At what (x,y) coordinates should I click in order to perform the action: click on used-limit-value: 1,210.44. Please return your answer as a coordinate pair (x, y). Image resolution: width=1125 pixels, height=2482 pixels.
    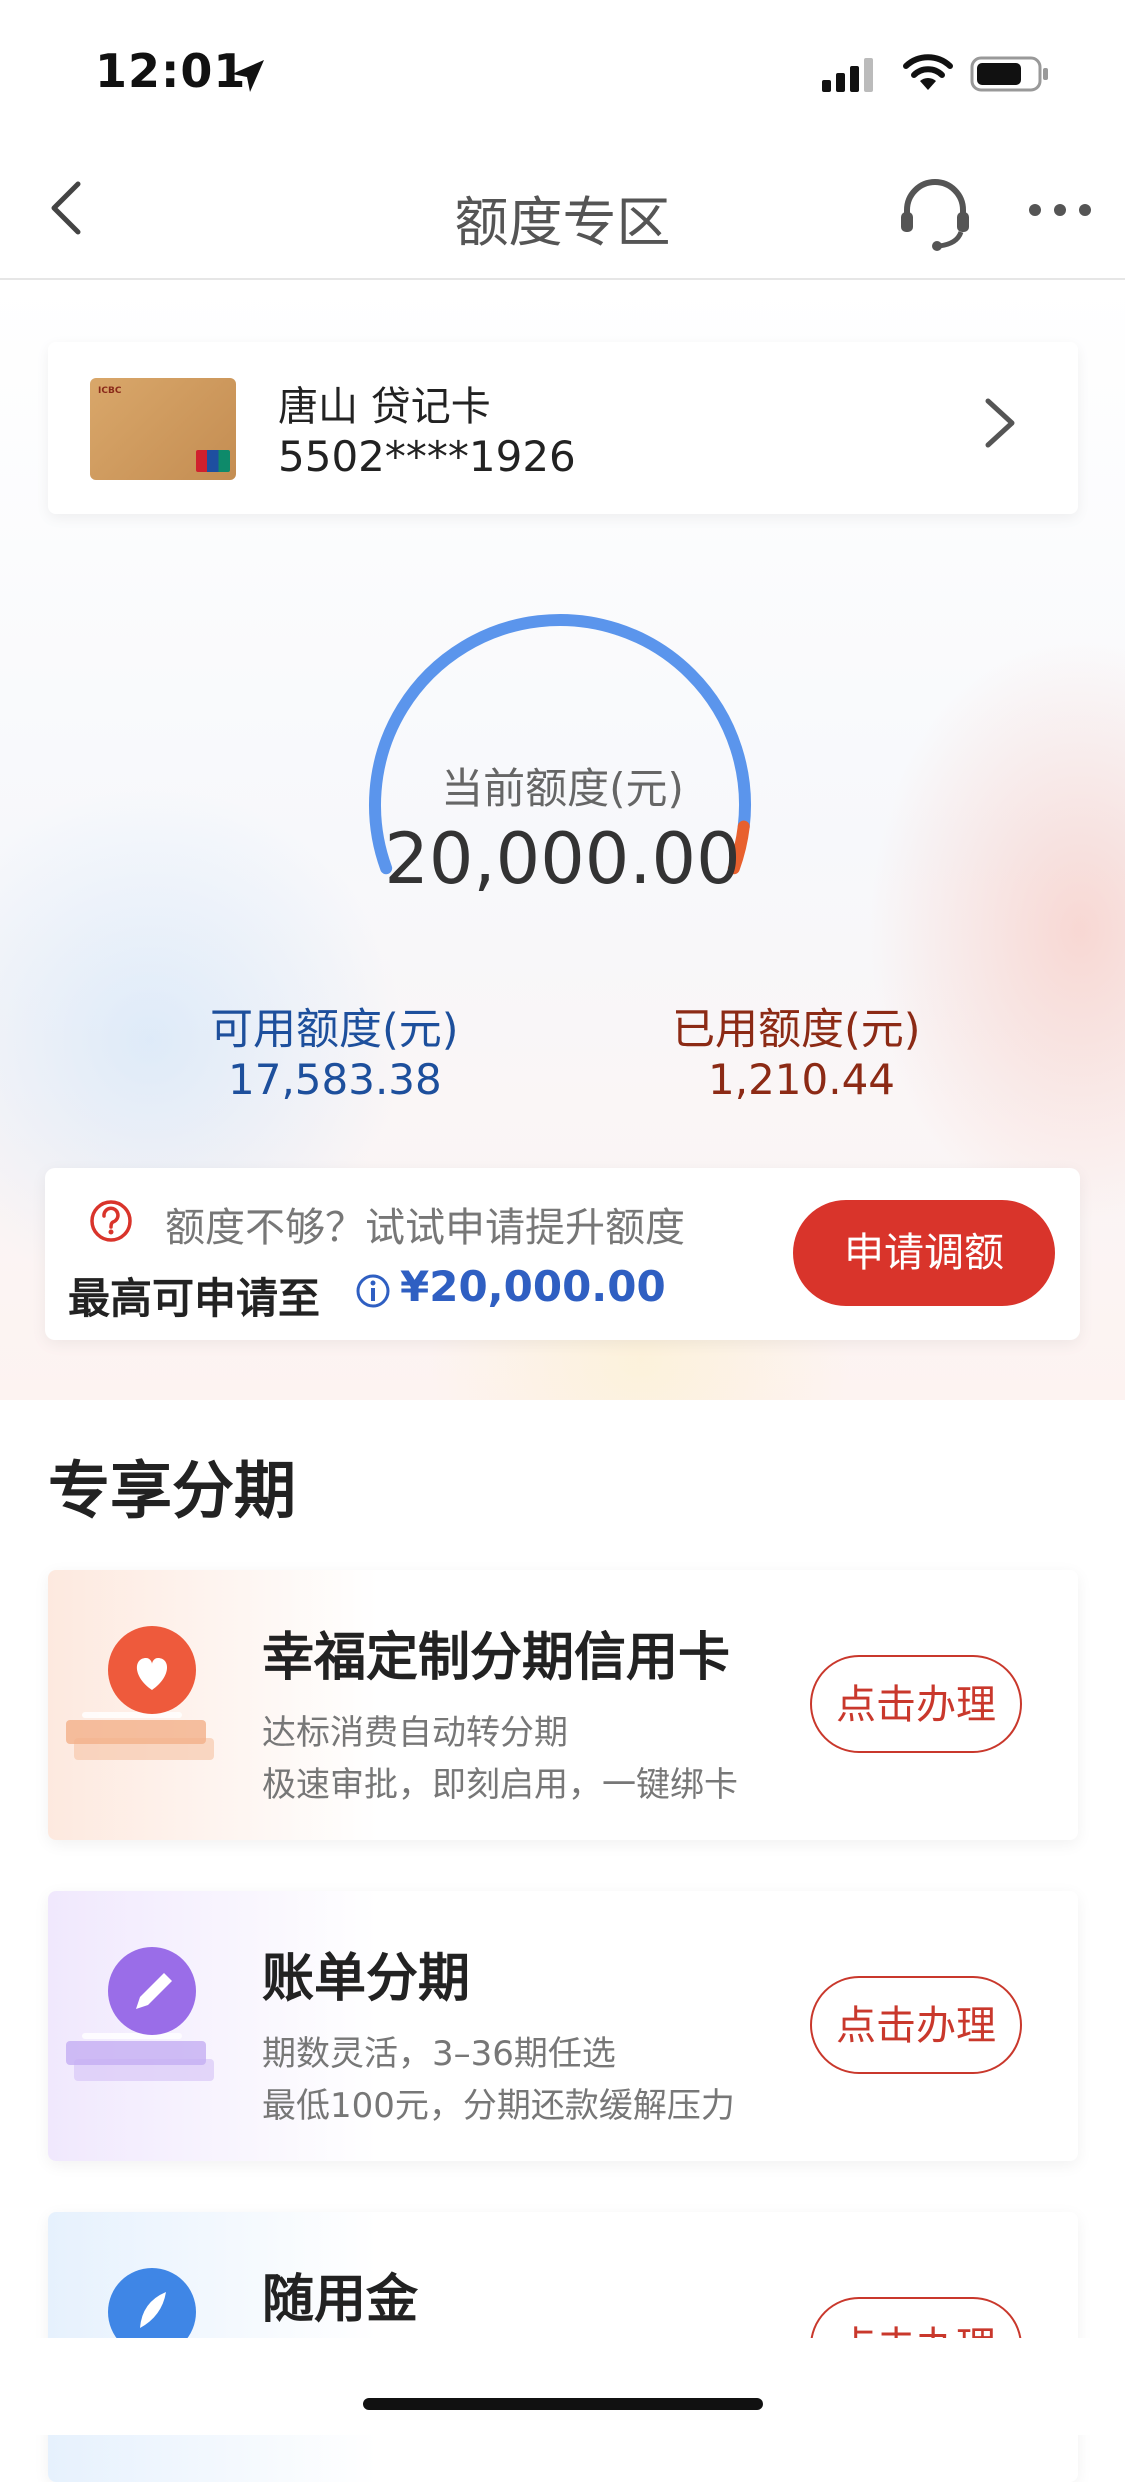
    Looking at the image, I should click on (802, 1079).